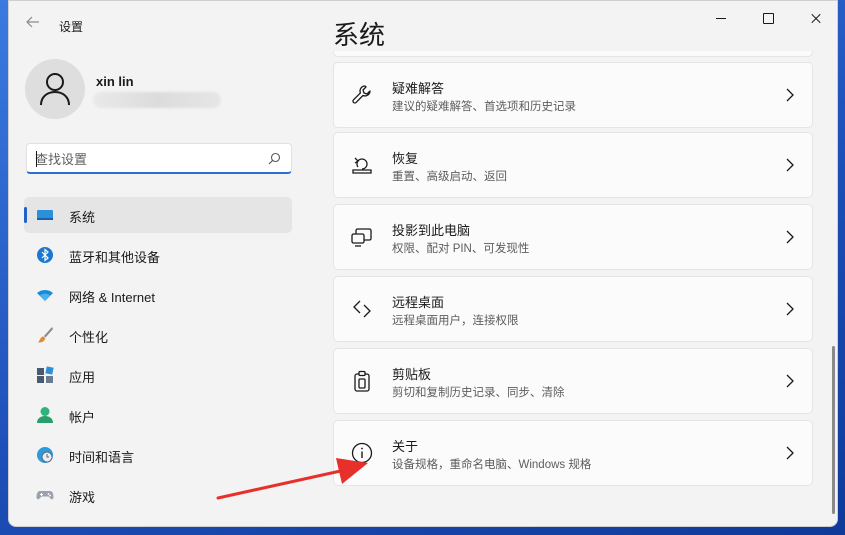 This screenshot has height=535, width=845. What do you see at coordinates (158, 415) in the screenshot?
I see `sidebar-item-accounts: 帐户` at bounding box center [158, 415].